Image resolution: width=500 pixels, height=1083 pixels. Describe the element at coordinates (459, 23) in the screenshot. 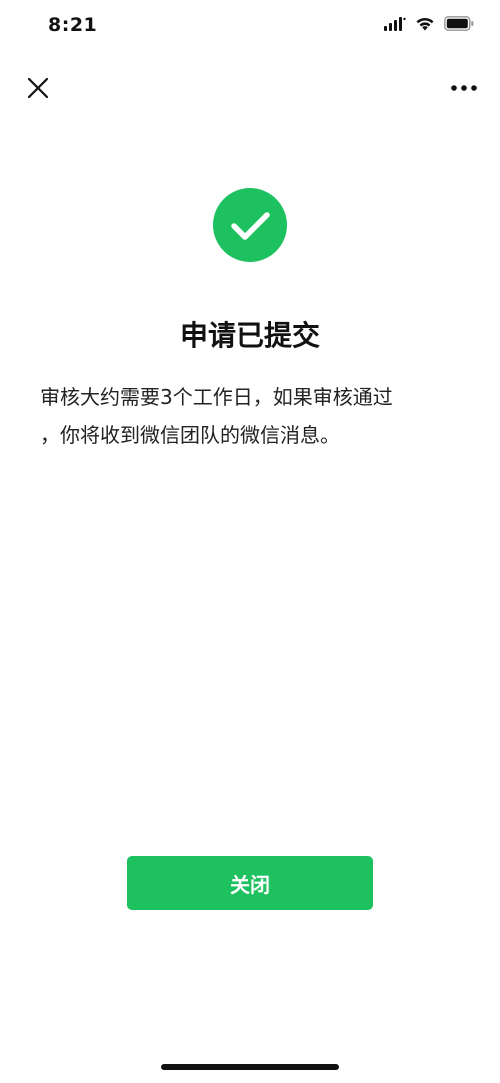

I see `battery-icon` at that location.